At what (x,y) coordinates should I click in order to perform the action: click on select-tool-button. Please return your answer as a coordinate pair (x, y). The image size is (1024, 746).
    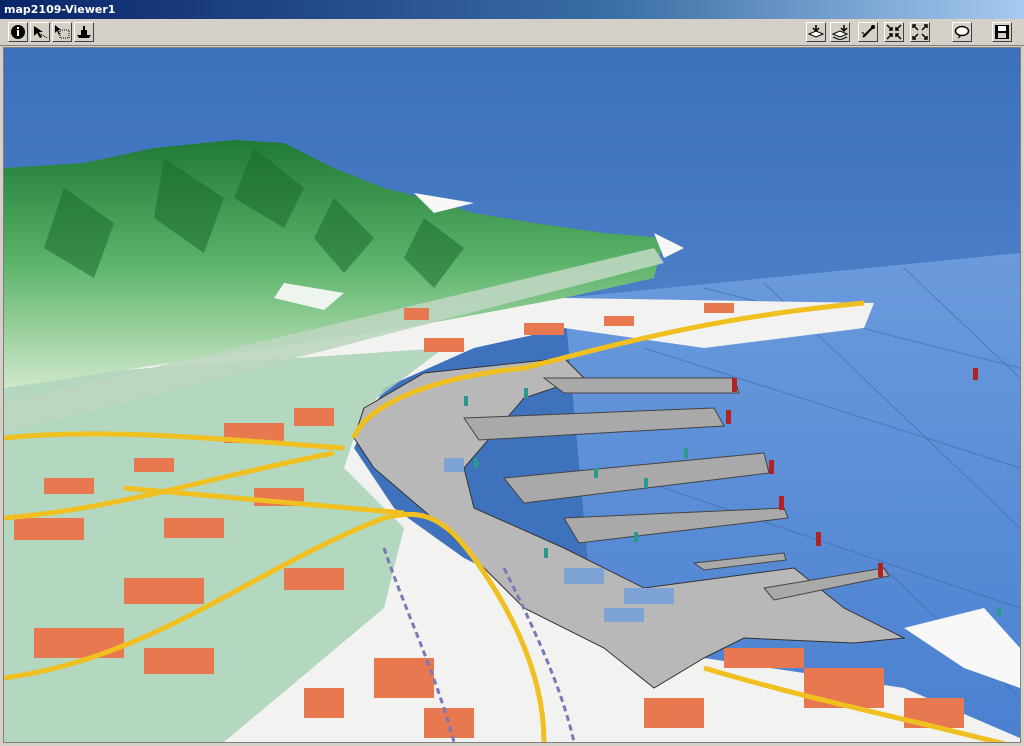
    Looking at the image, I should click on (40, 32).